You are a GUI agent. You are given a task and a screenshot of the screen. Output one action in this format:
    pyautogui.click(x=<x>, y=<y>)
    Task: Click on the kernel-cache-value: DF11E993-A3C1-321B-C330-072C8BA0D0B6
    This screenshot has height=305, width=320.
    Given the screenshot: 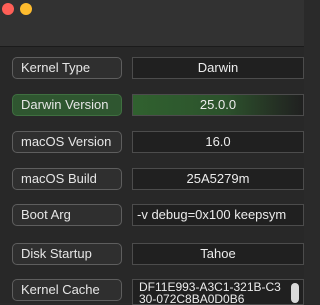 What is the action you would take?
    pyautogui.click(x=218, y=292)
    